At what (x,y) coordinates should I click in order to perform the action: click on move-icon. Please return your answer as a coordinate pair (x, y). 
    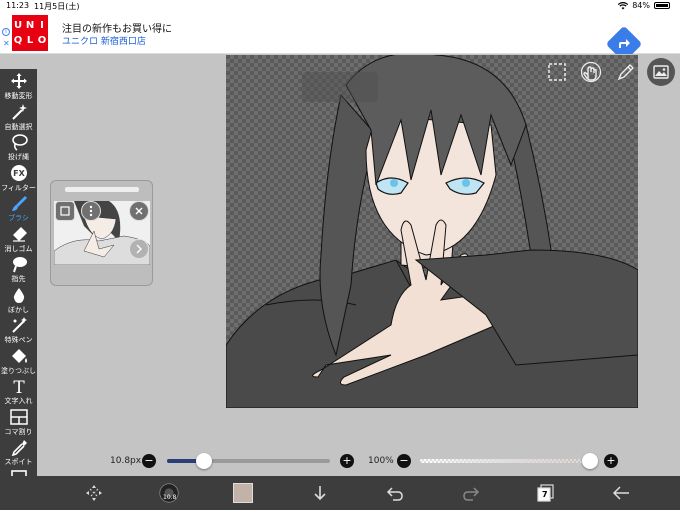
    Looking at the image, I should click on (18, 81).